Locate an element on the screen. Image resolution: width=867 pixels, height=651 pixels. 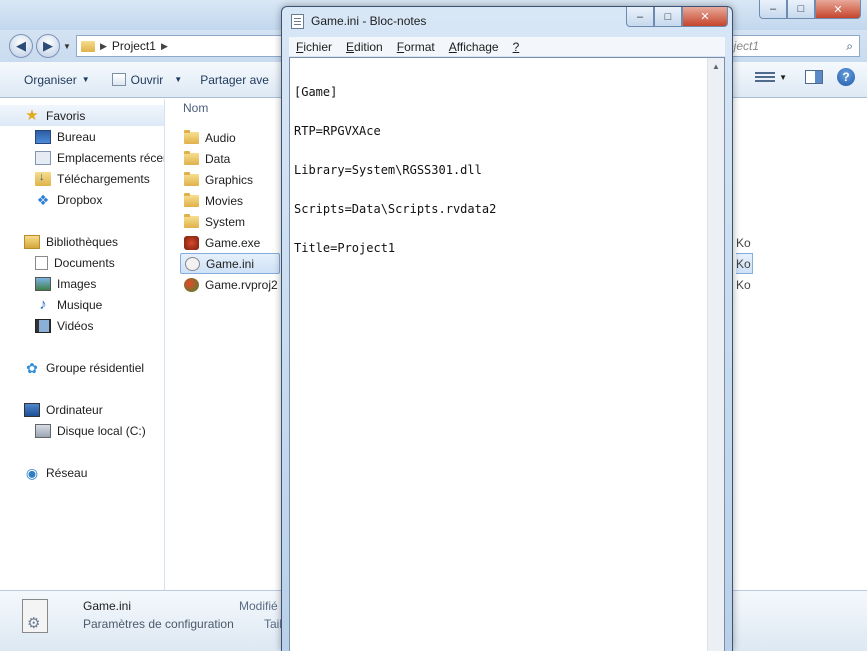
view-controls: ▼ ? is located at coordinates (811, 77).